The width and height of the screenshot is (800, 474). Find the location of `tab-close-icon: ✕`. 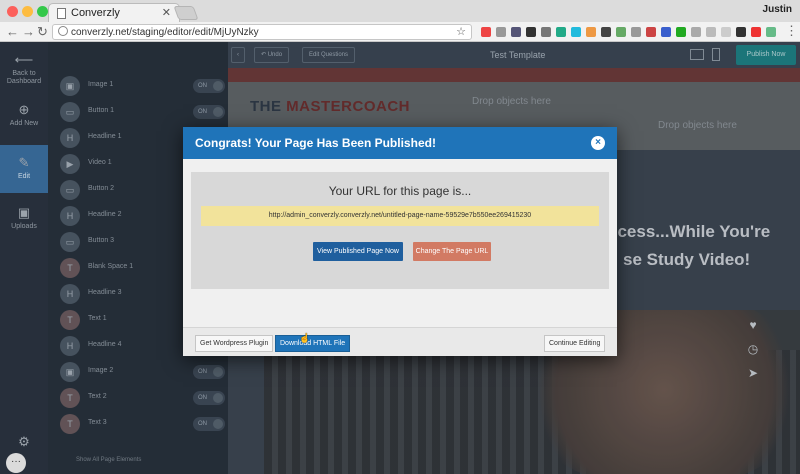

tab-close-icon: ✕ is located at coordinates (166, 12).